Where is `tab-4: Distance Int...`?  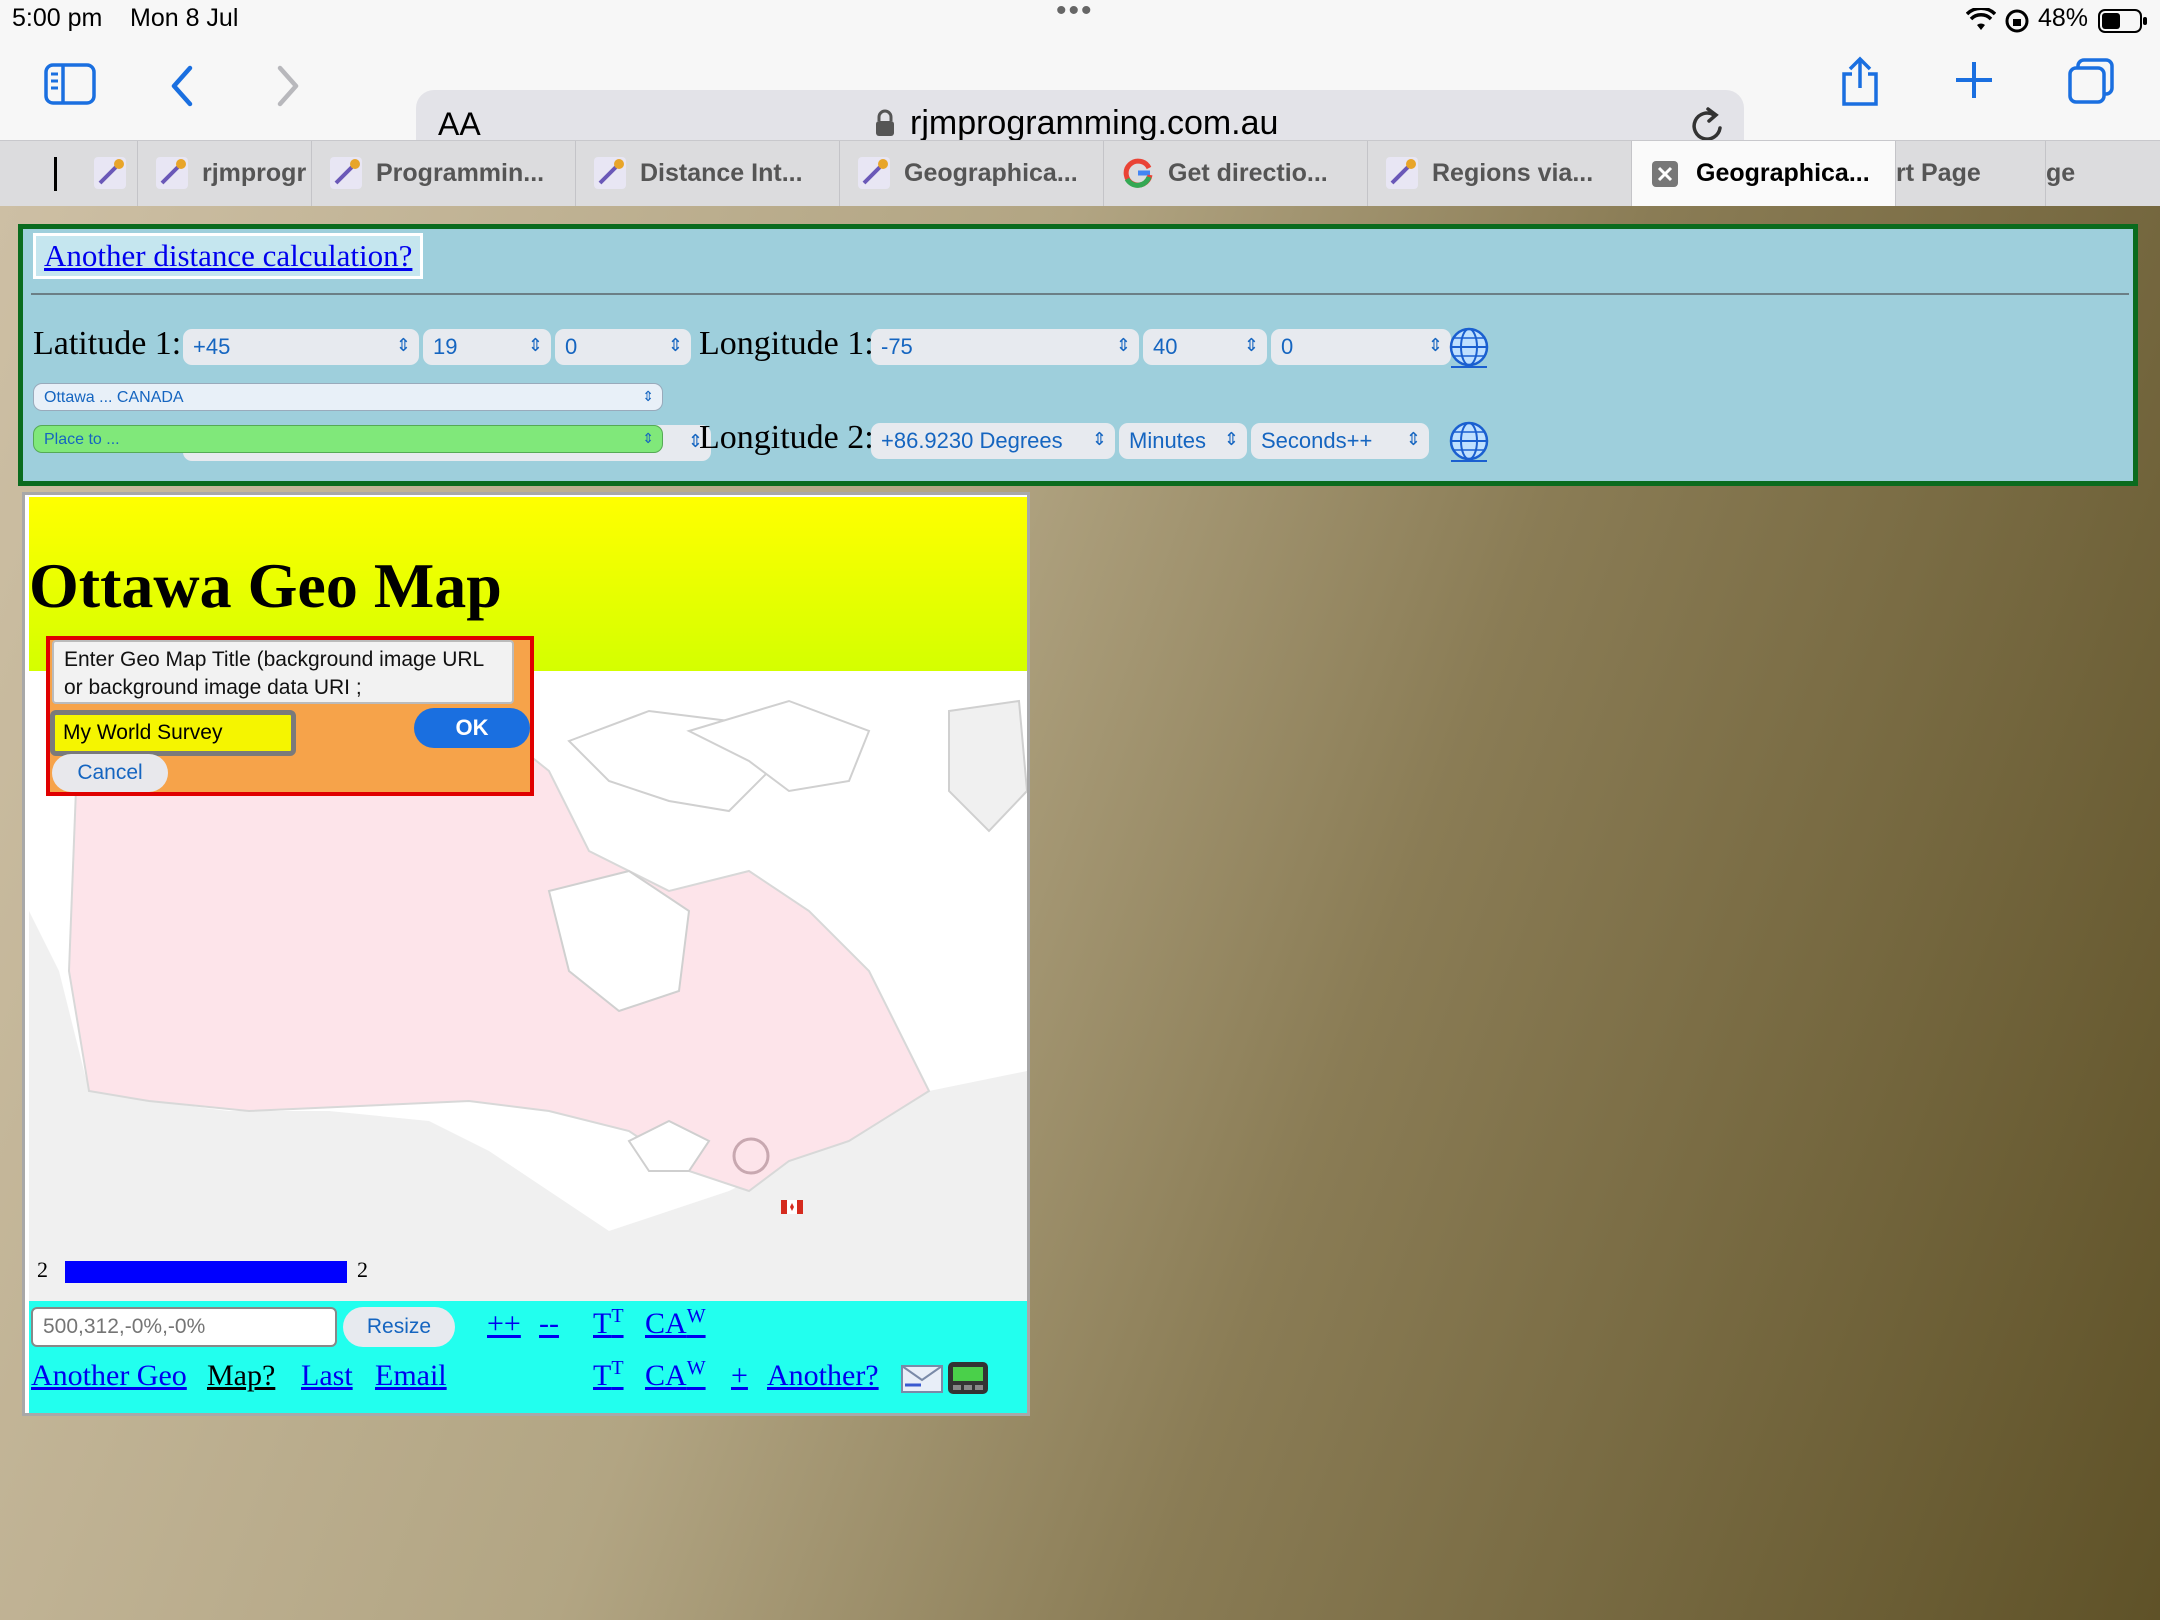 tab-4: Distance Int... is located at coordinates (708, 173).